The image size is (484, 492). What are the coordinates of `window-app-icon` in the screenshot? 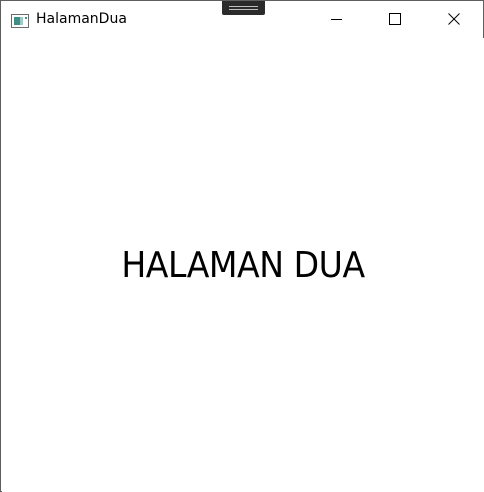 It's located at (20, 20).